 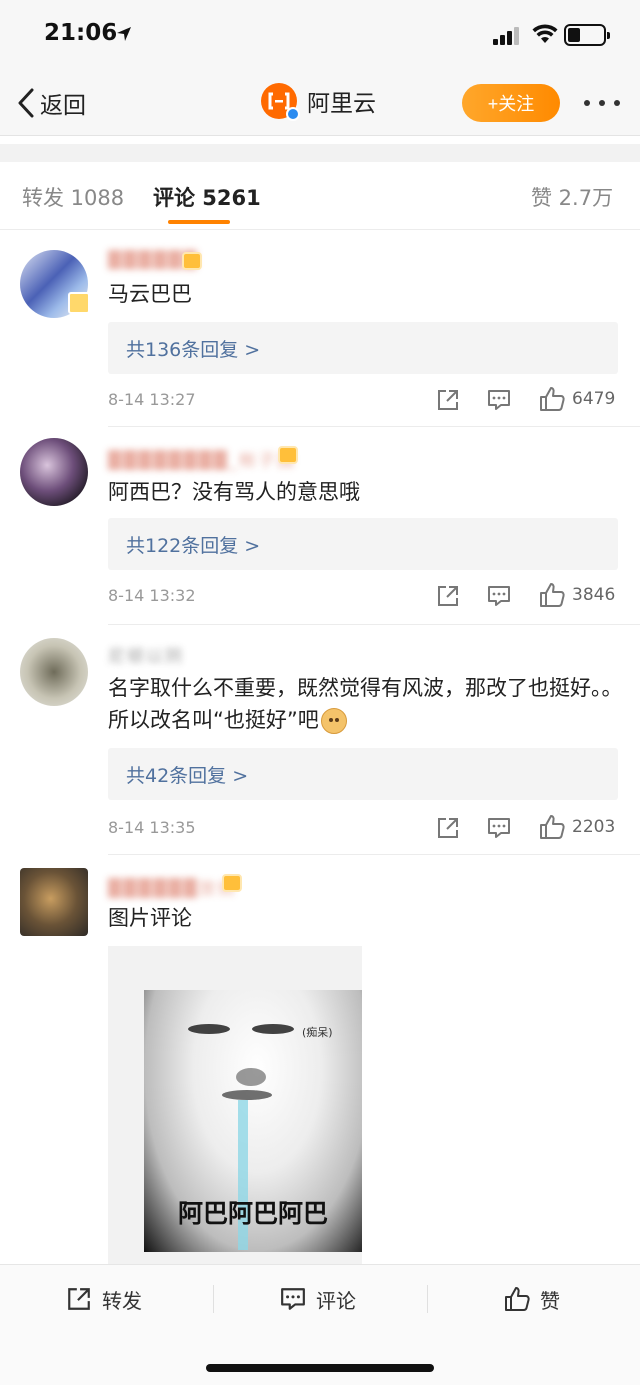 I want to click on battery-icon, so click(x=587, y=35).